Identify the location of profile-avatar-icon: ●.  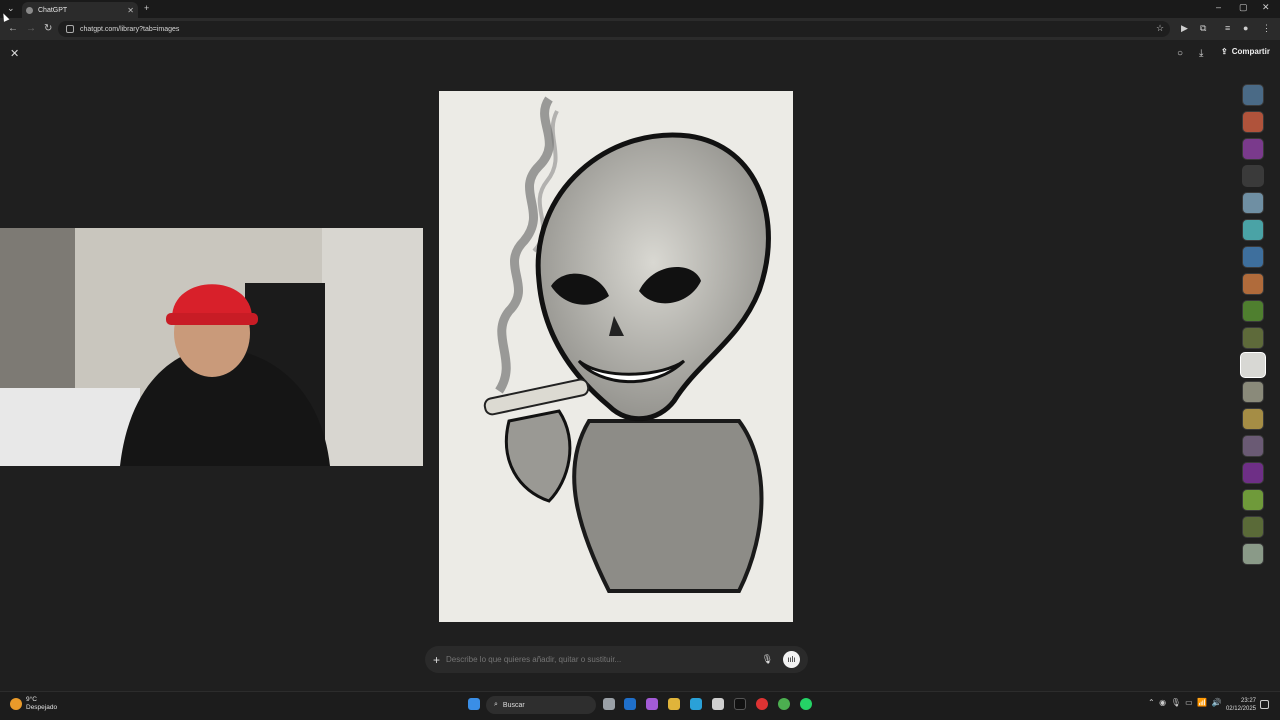
(1245, 28).